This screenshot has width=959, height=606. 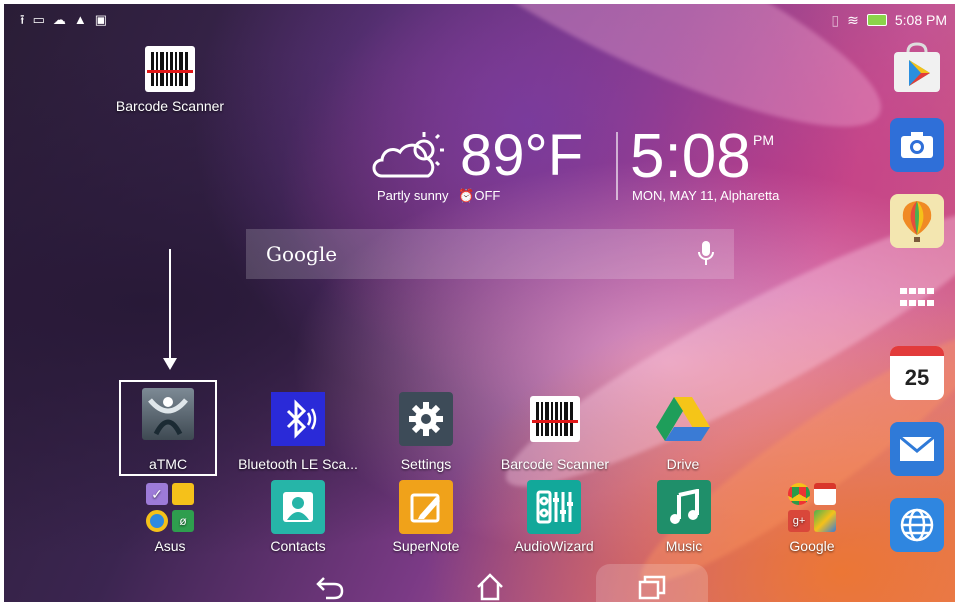 I want to click on battery-icon, so click(x=876, y=20).